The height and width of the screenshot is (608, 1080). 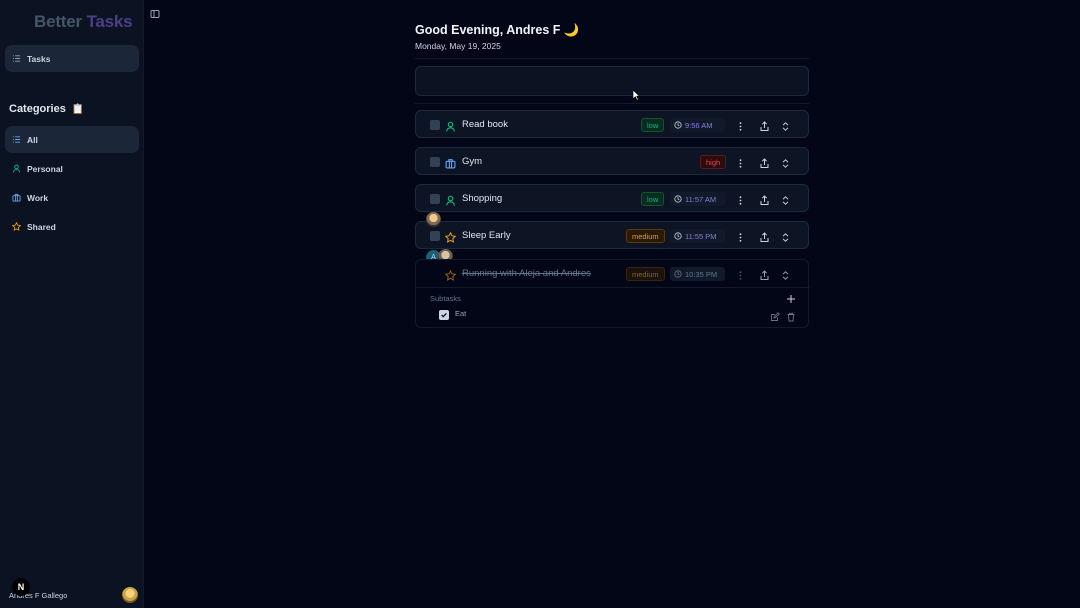 What do you see at coordinates (72, 226) in the screenshot?
I see `category-shared: Shared` at bounding box center [72, 226].